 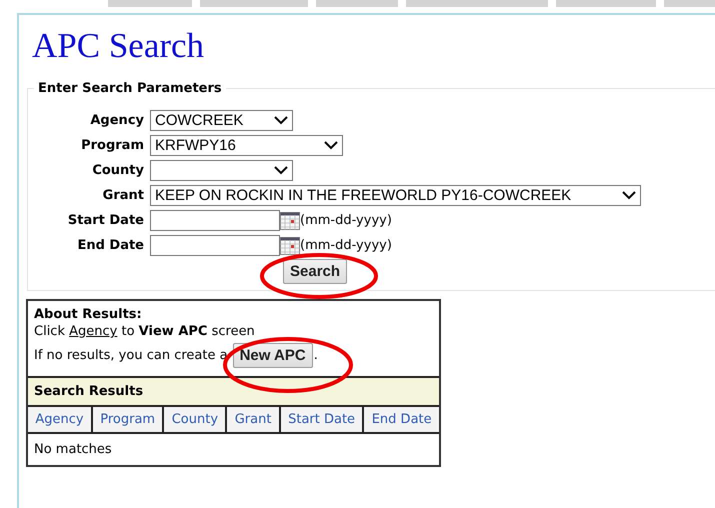 I want to click on column-header: Agency, so click(x=60, y=419).